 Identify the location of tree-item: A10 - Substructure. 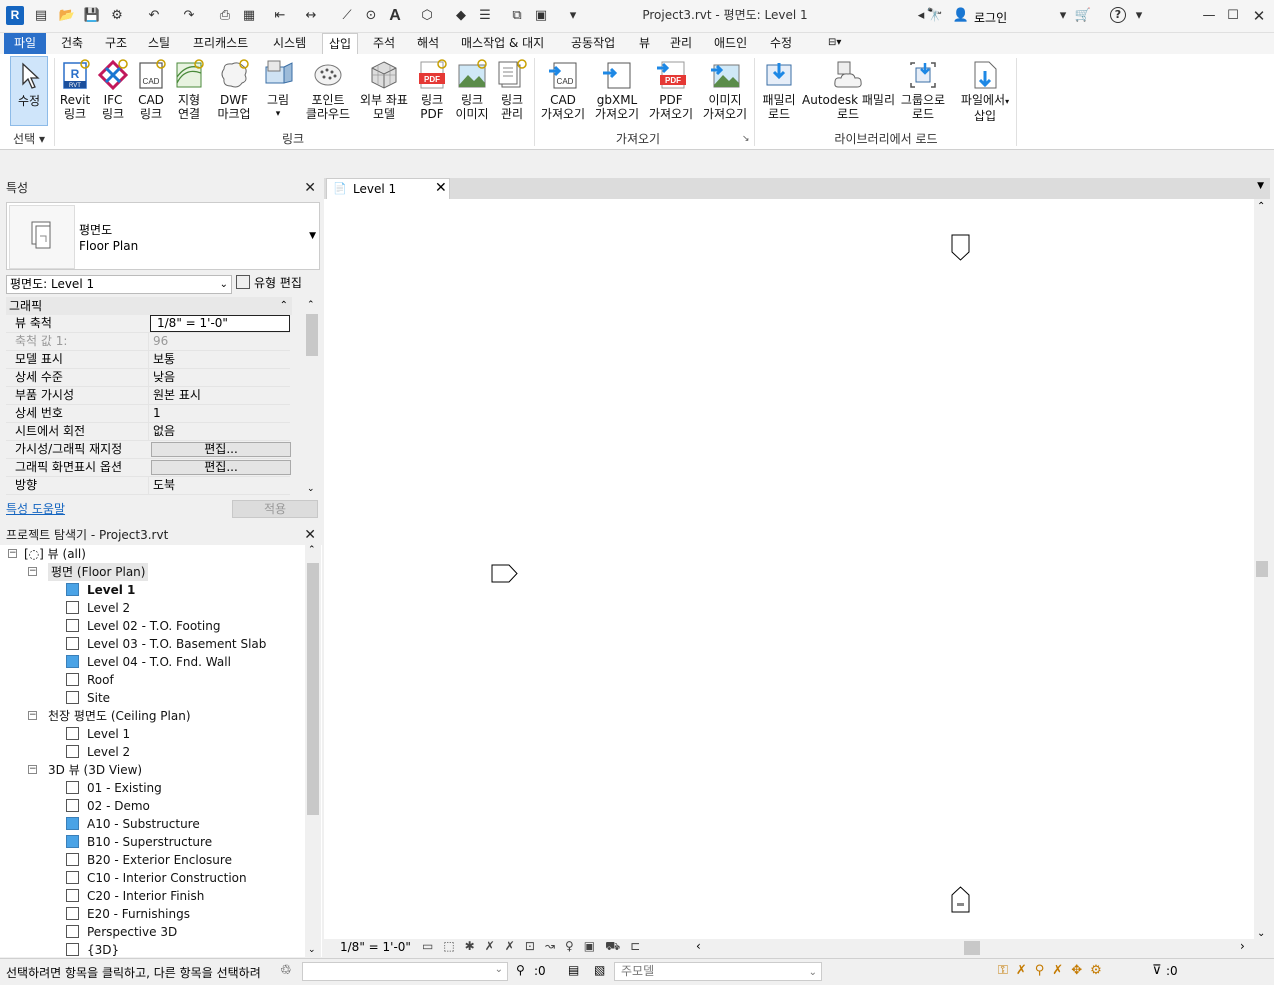
(133, 824).